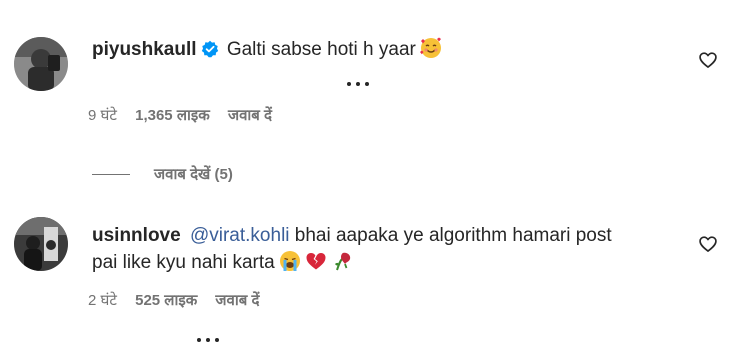 The image size is (730, 342). I want to click on comment-text: bhai aapaka ye algorithm hamari post, so click(450, 235).